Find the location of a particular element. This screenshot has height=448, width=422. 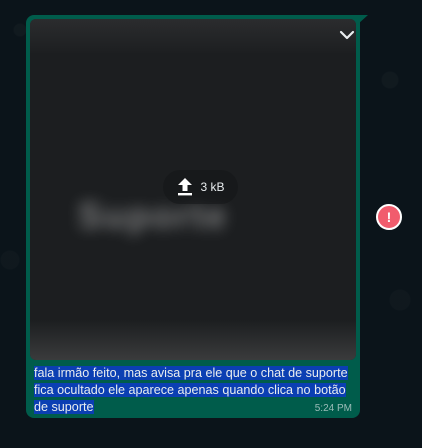

file-size-label: 3 kB is located at coordinates (212, 187).